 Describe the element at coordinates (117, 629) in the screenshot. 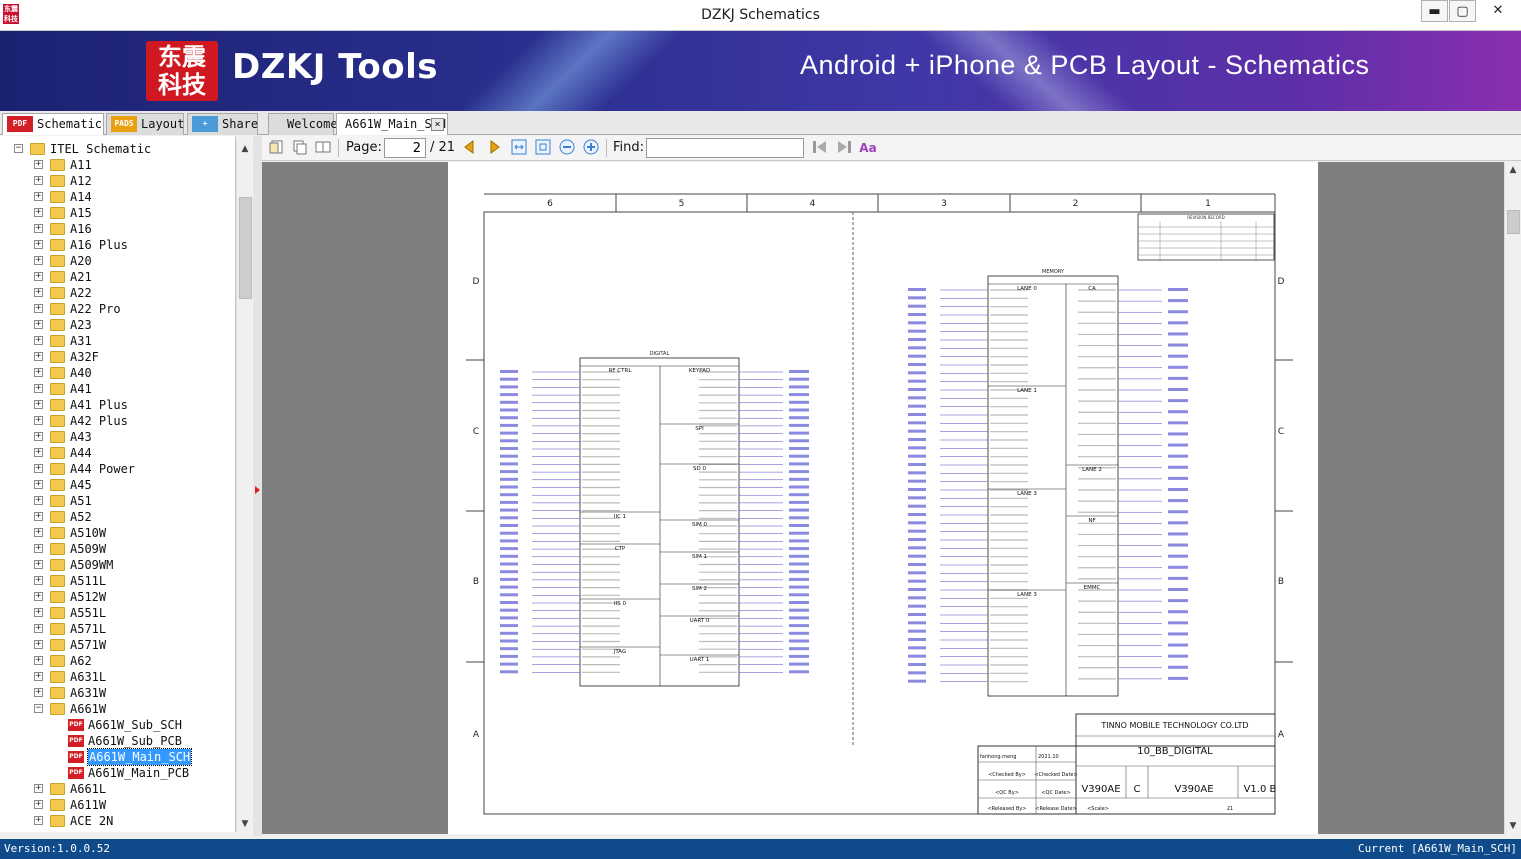

I see `tree-folder: + A571L` at that location.